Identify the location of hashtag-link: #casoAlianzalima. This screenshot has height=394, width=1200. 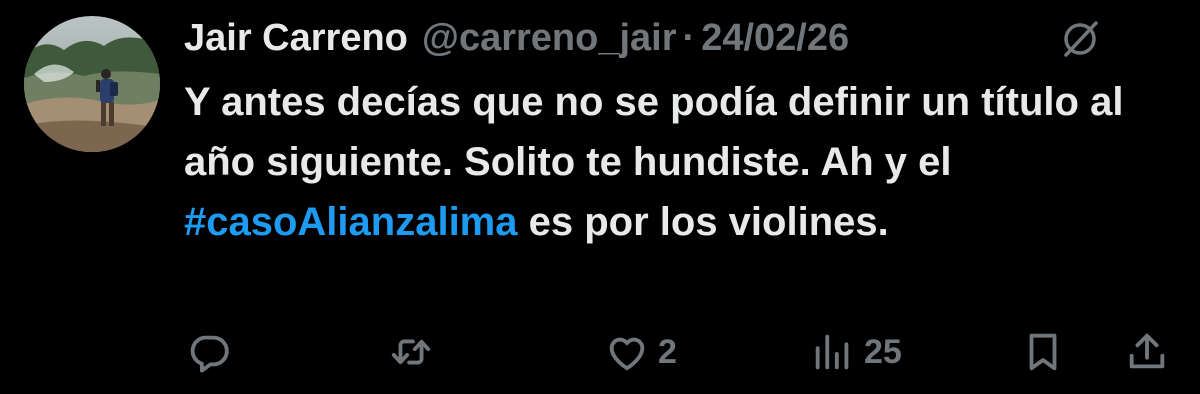
(351, 222).